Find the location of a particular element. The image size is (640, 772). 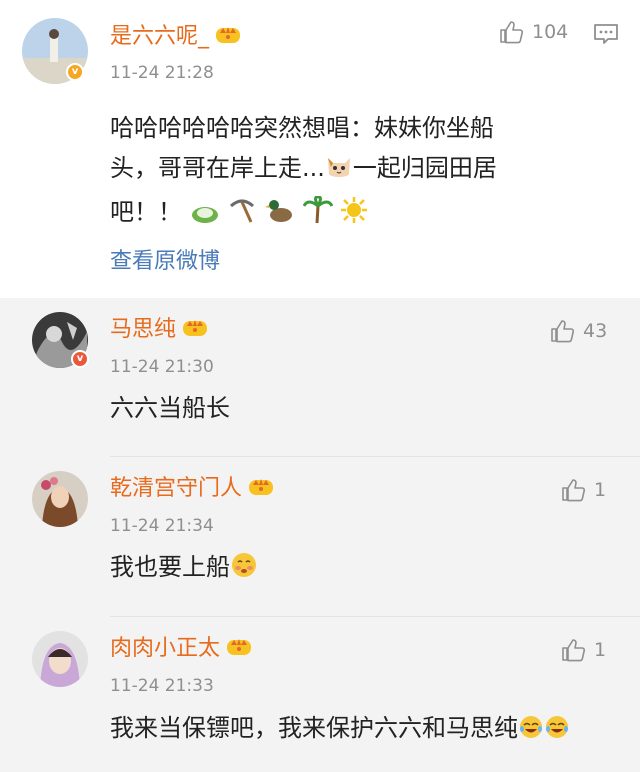

username: 乾清宫守门人 is located at coordinates (192, 489).